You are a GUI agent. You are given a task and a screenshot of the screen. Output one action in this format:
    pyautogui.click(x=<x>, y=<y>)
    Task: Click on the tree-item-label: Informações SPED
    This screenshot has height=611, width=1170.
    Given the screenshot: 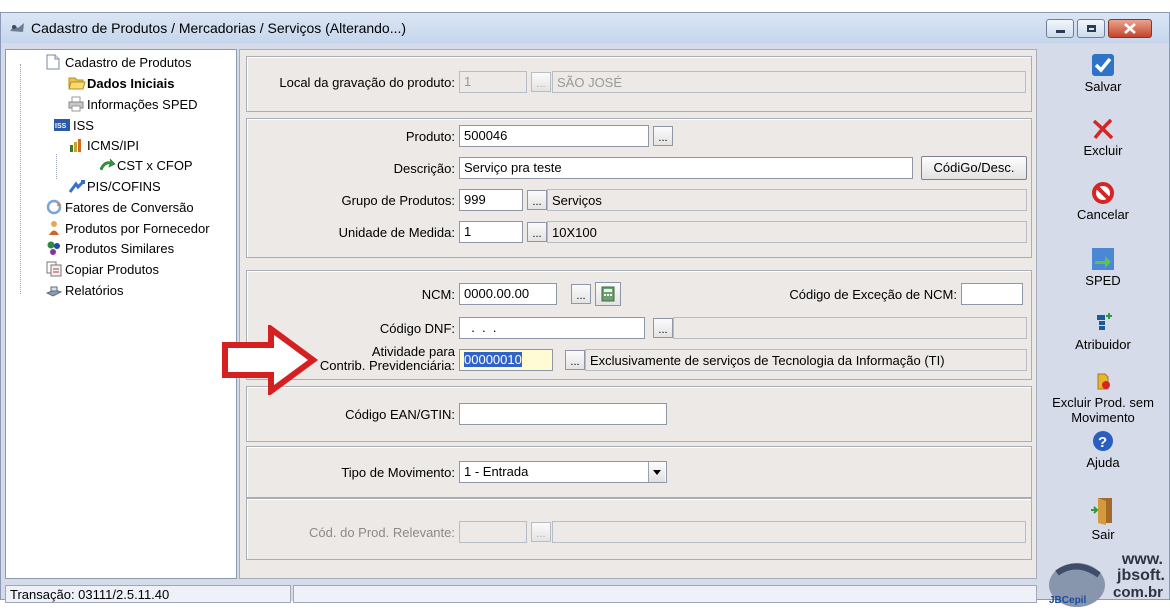 What is the action you would take?
    pyautogui.click(x=142, y=104)
    